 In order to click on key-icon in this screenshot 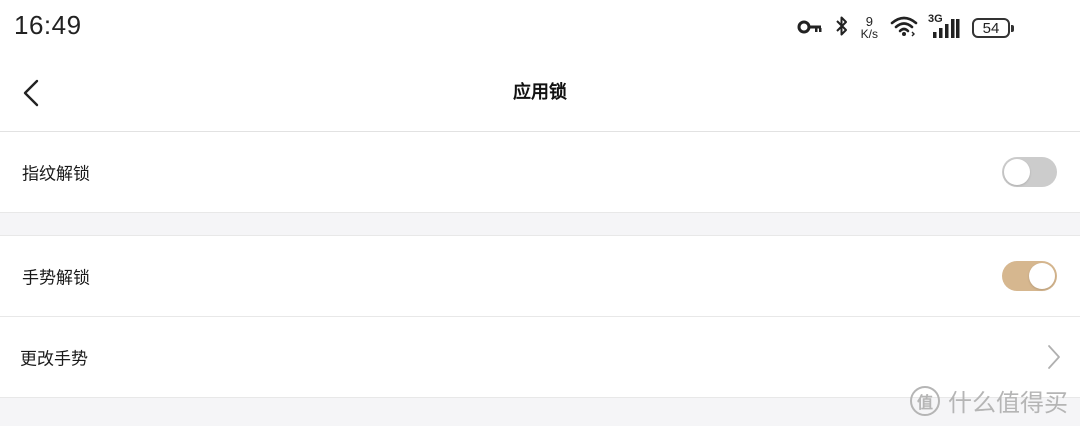, I will do `click(810, 28)`.